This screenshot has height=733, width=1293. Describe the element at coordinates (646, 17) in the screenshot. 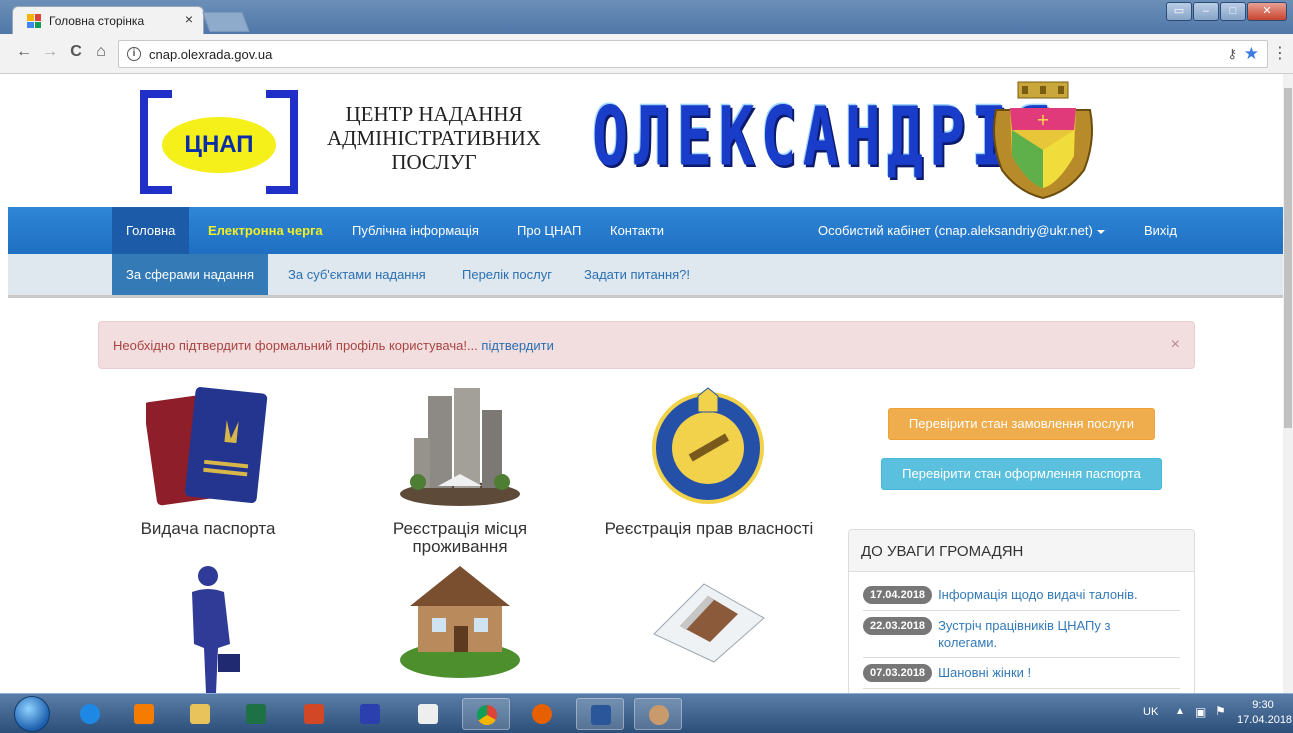

I see `browser-tabstrip: Головна сторінка × ▭ – □ ✕` at that location.